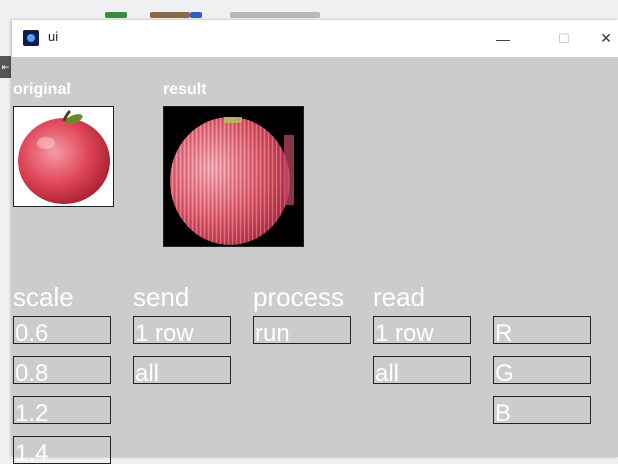  What do you see at coordinates (43, 297) in the screenshot?
I see `scale-header: scale` at bounding box center [43, 297].